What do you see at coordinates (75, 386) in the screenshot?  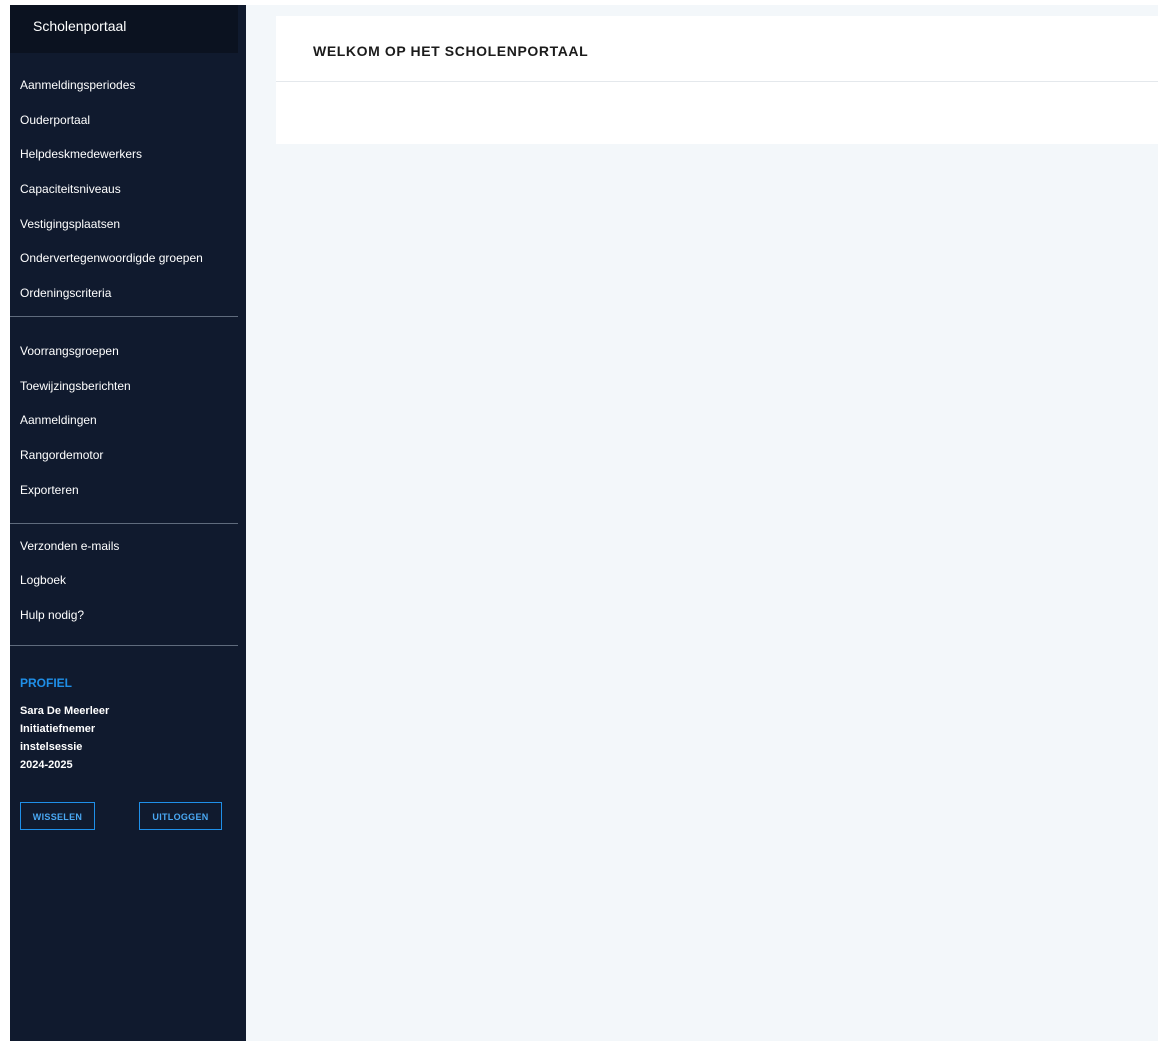 I see `sidebar-item-toewijzingsberichten: Toewijzingsberichten` at bounding box center [75, 386].